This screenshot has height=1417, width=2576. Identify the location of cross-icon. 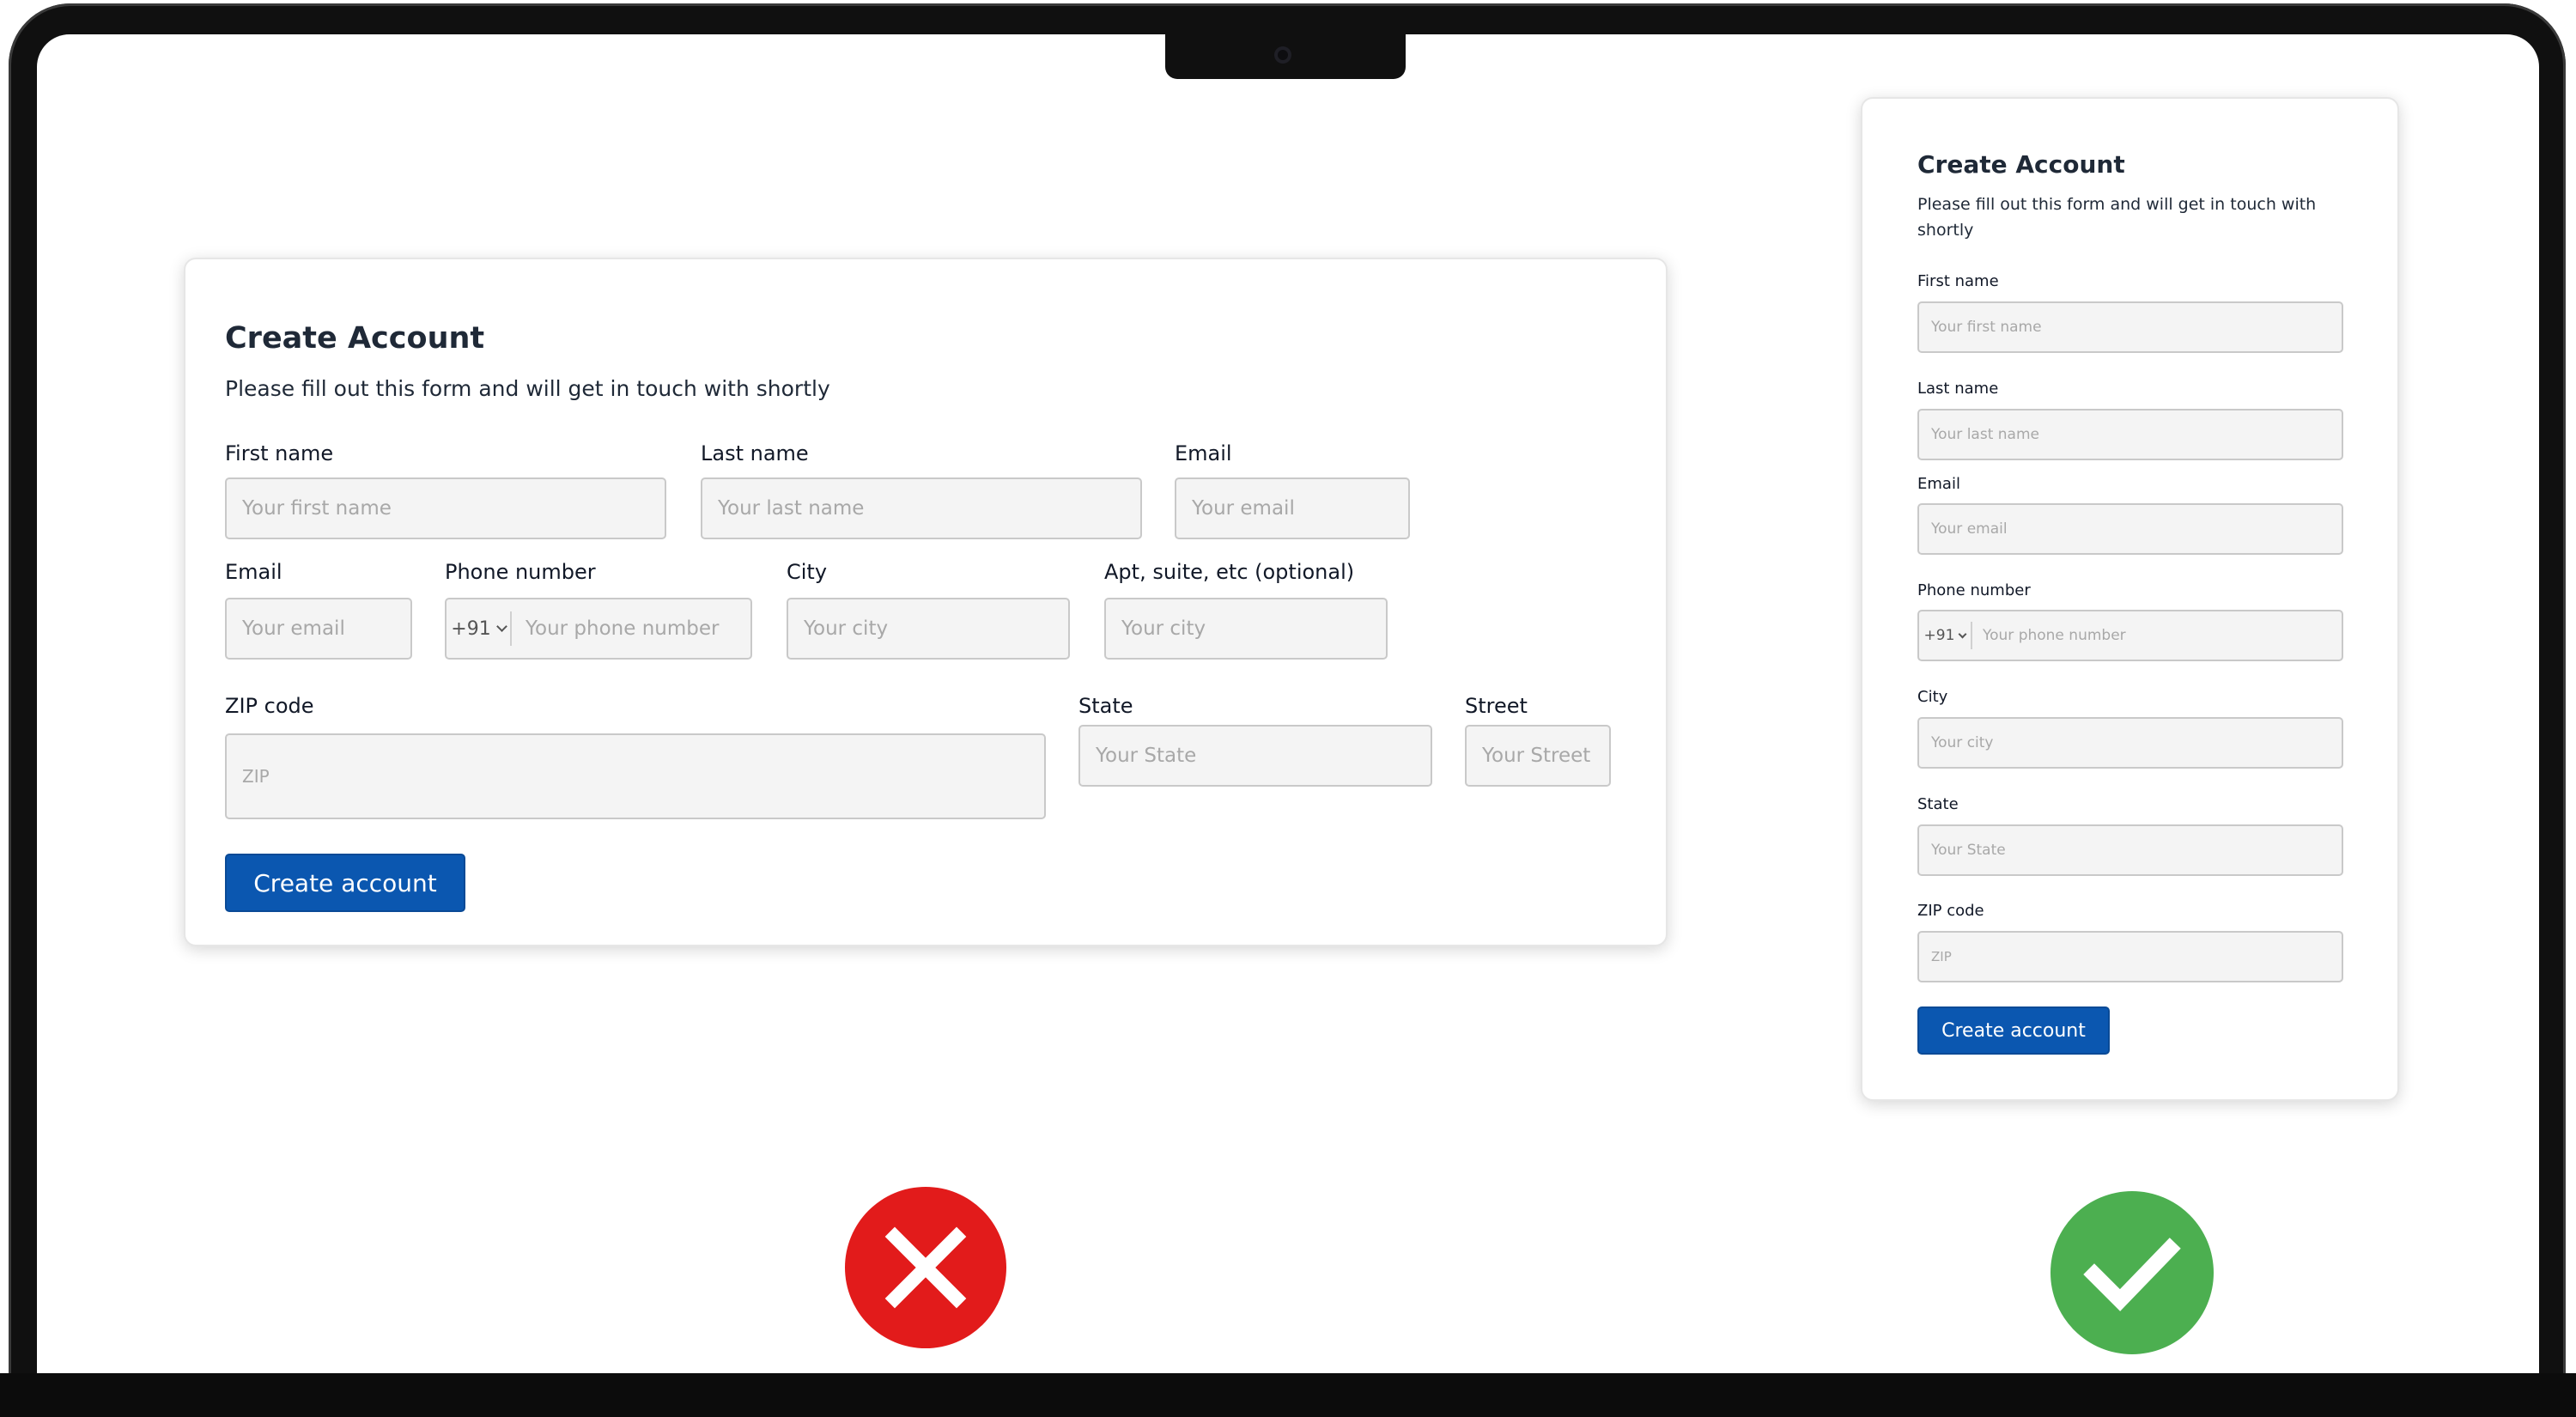
(925, 1267).